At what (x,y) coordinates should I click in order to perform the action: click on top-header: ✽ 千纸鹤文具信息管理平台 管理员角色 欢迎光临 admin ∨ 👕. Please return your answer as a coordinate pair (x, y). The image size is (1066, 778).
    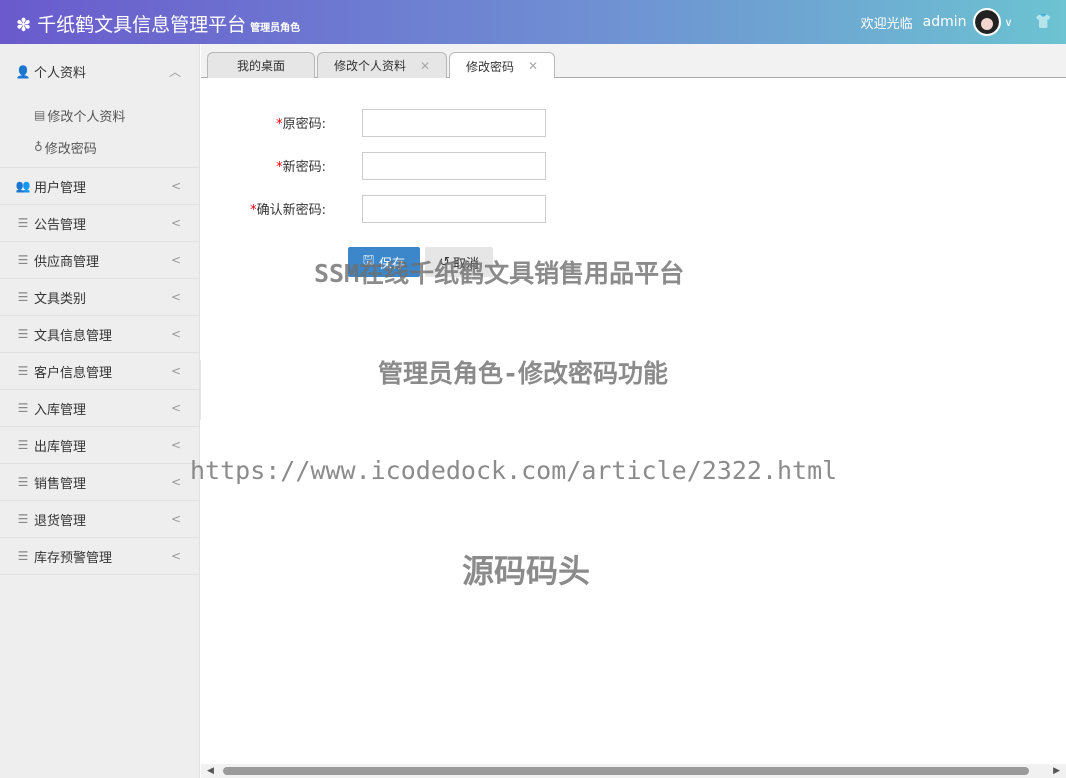
    Looking at the image, I should click on (533, 22).